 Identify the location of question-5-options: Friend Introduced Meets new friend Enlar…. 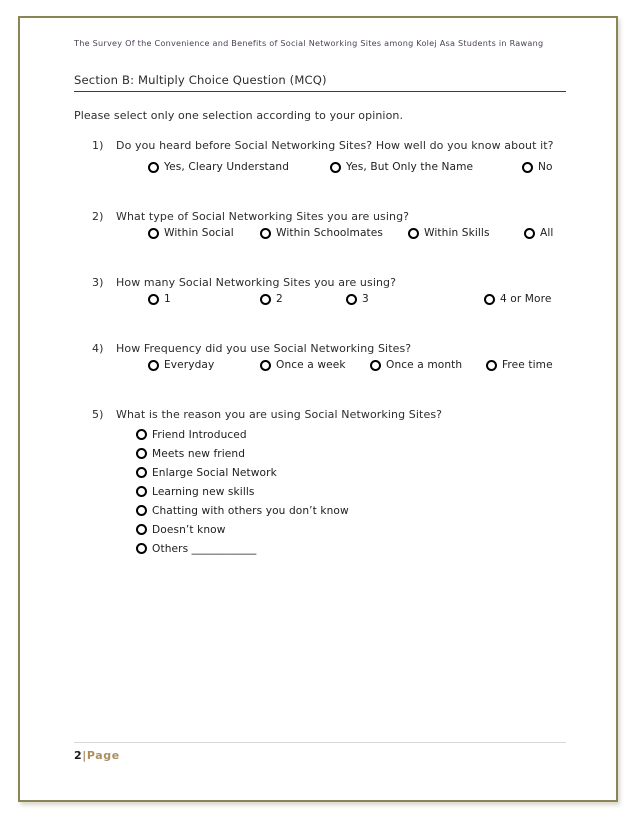
(320, 491).